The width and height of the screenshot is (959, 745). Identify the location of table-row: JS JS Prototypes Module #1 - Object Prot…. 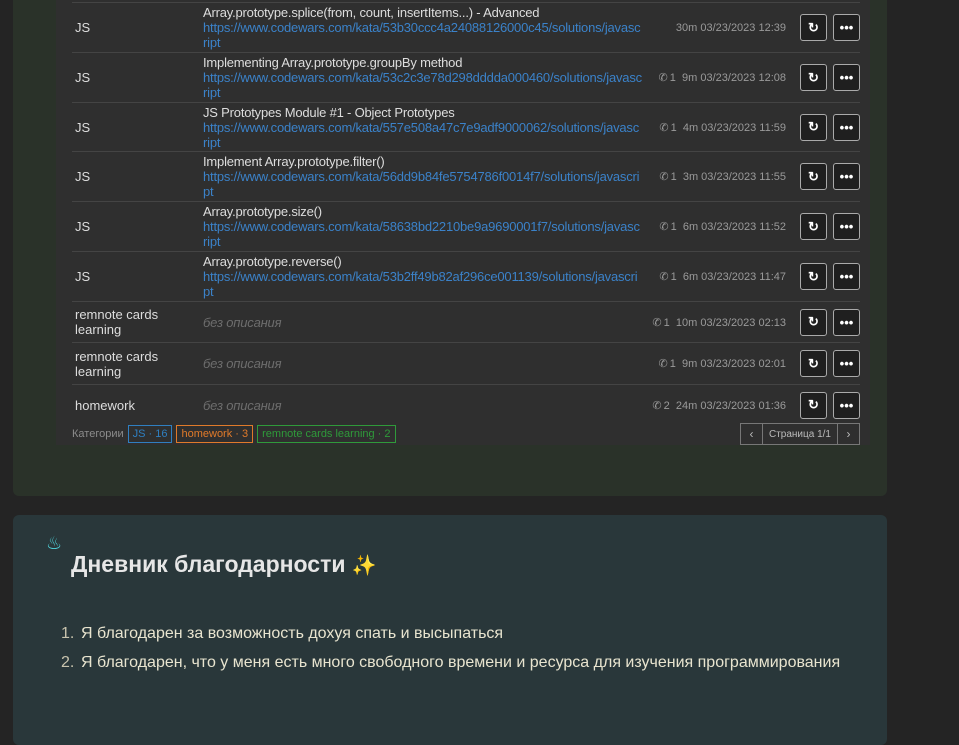
(466, 126).